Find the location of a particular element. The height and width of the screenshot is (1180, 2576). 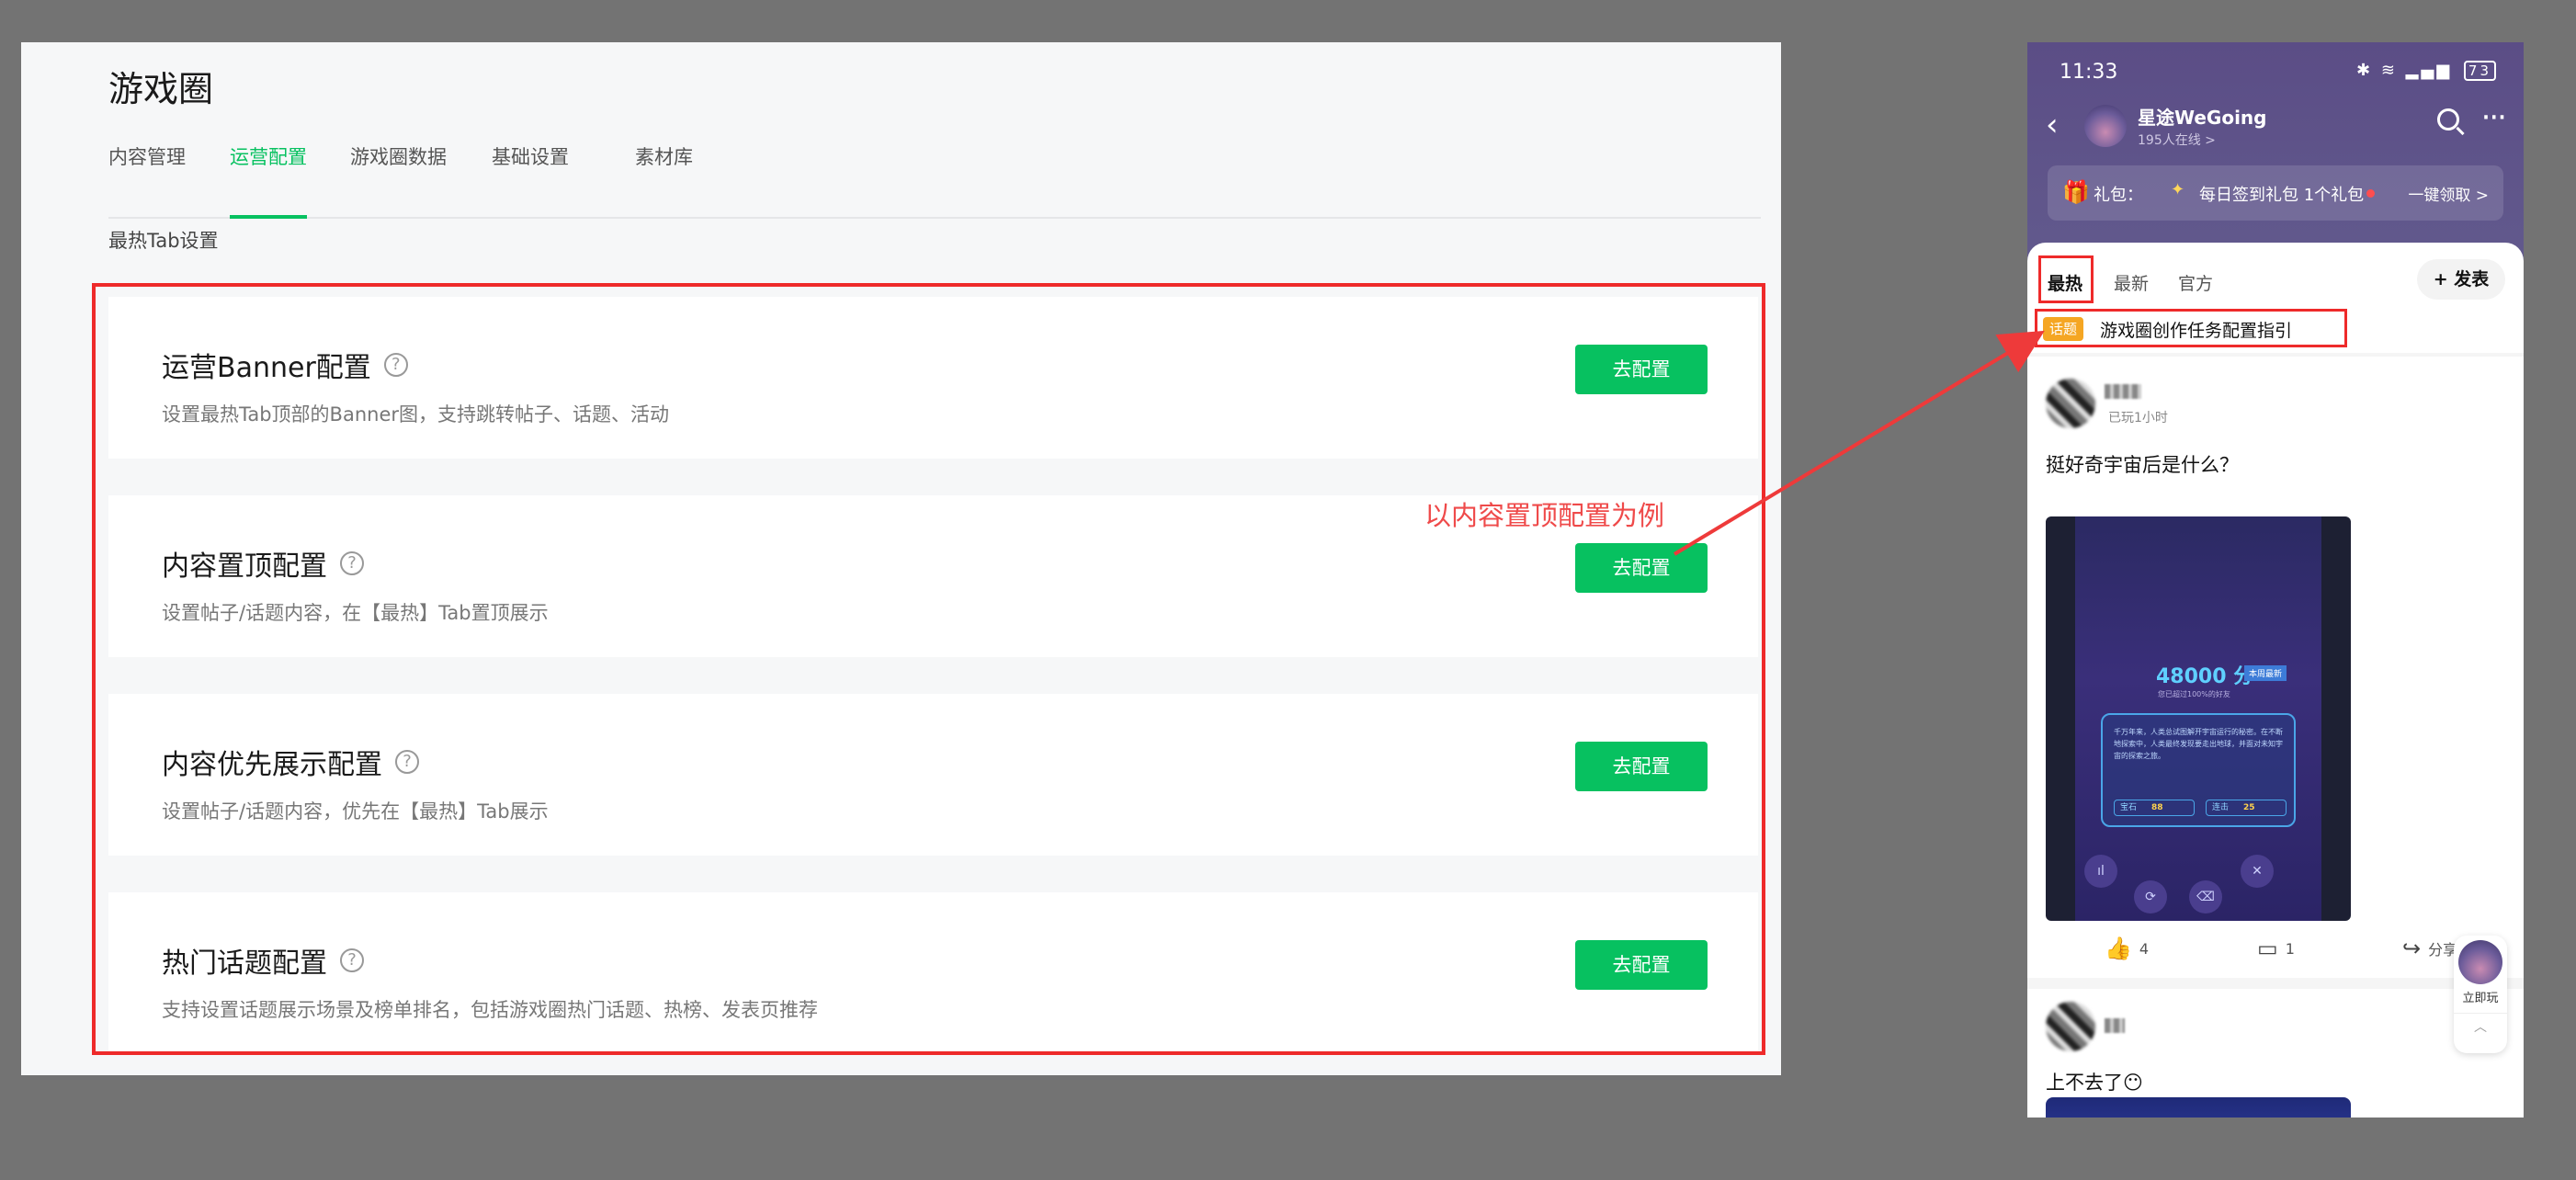

game-stat: 连击 25 is located at coordinates (2246, 808).